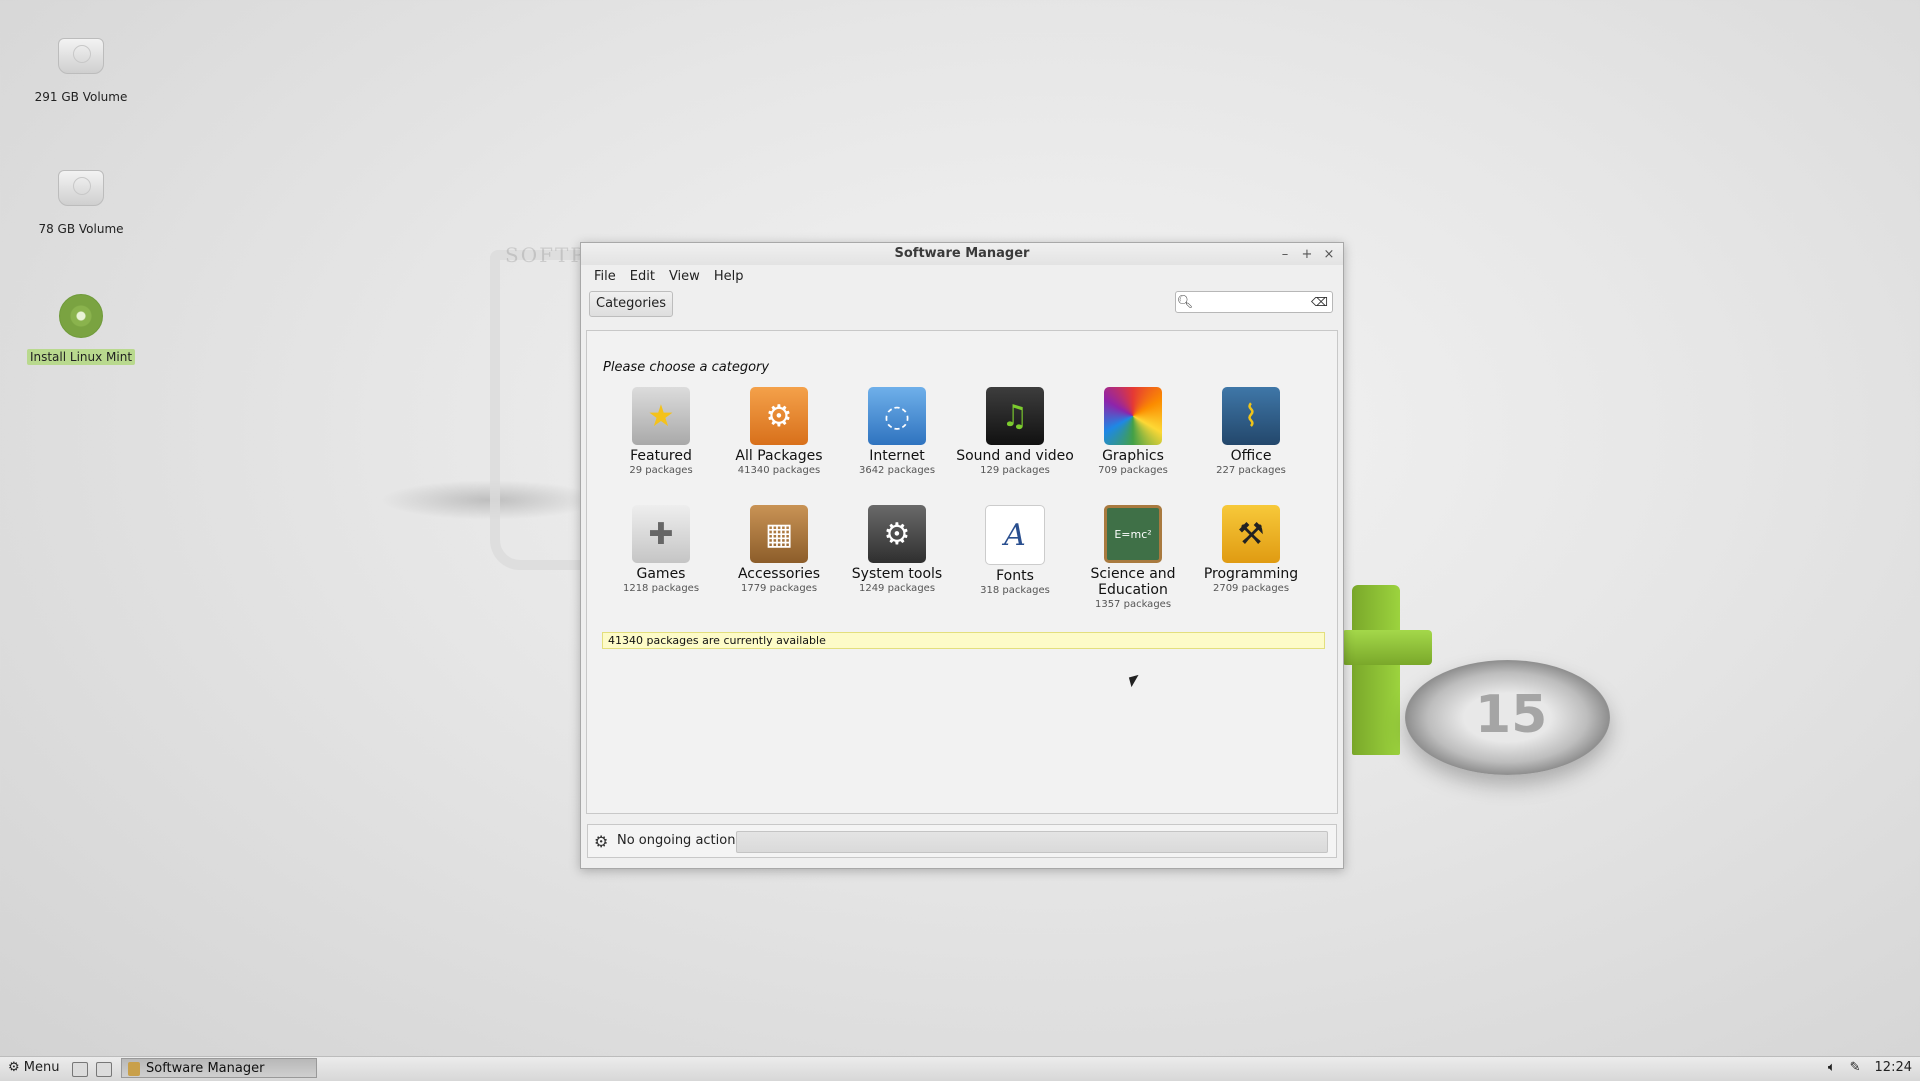  I want to click on title-bar: Software Manager – + ×, so click(962, 254).